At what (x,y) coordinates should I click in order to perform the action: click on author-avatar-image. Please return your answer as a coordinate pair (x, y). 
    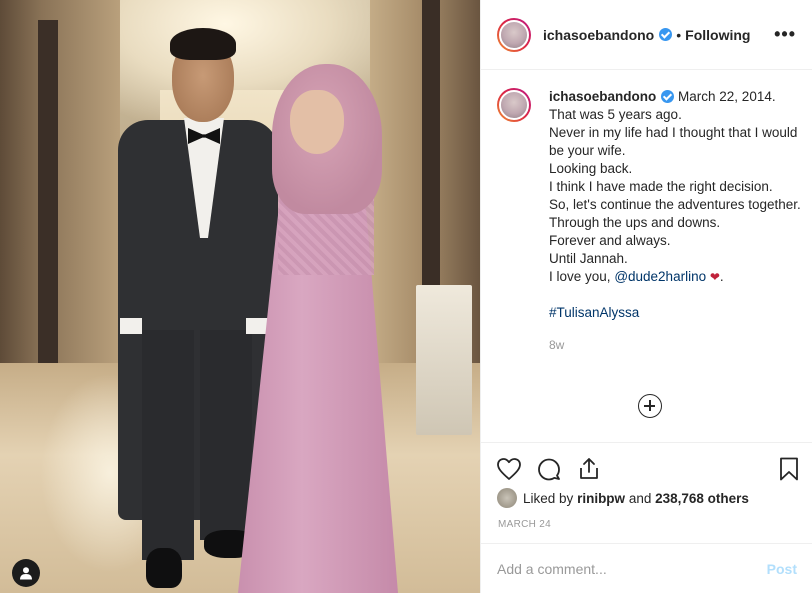
    Looking at the image, I should click on (514, 34).